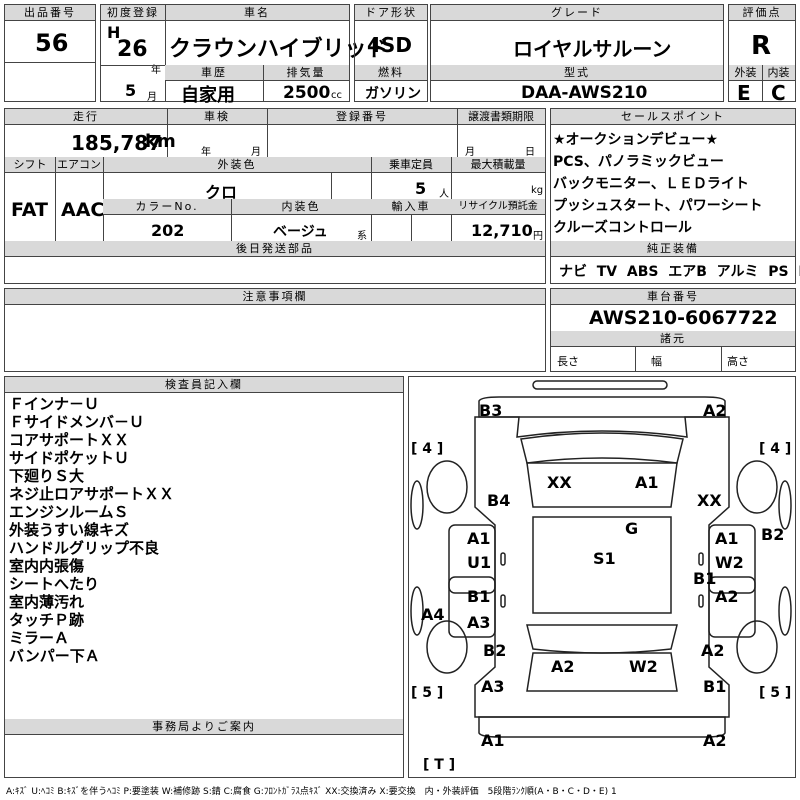 This screenshot has width=800, height=800. What do you see at coordinates (673, 117) in the screenshot?
I see `selling-label: セールスポイント` at bounding box center [673, 117].